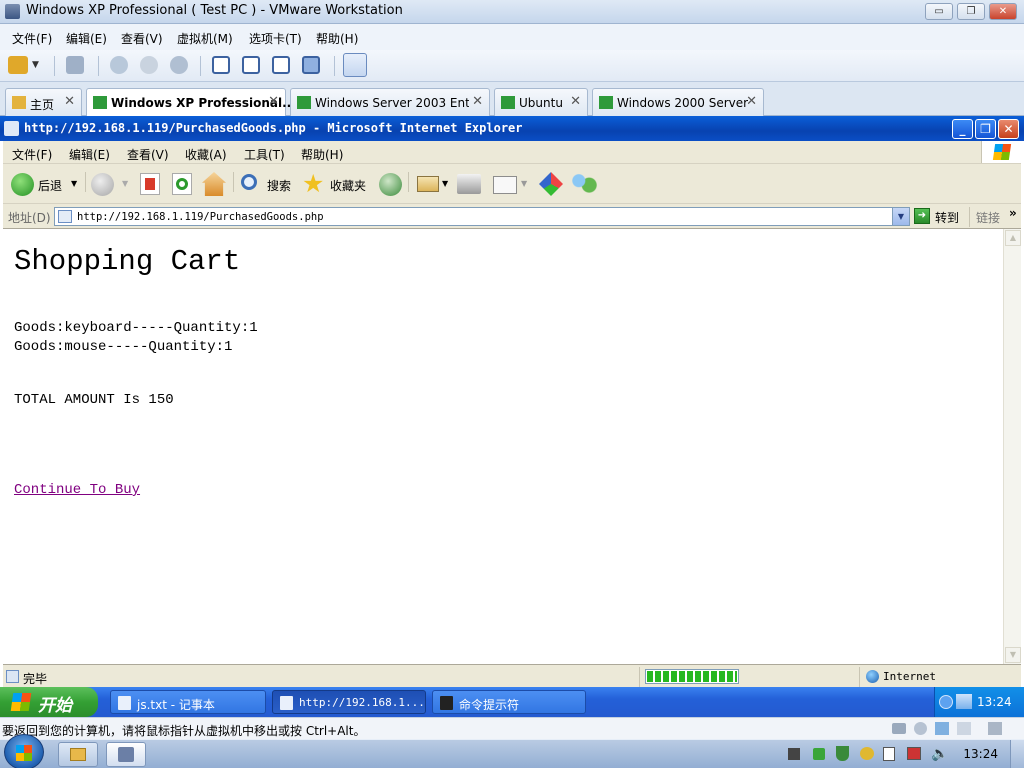 Image resolution: width=1024 pixels, height=768 pixels. Describe the element at coordinates (1013, 655) in the screenshot. I see `scroll-down-icon: ▼` at that location.